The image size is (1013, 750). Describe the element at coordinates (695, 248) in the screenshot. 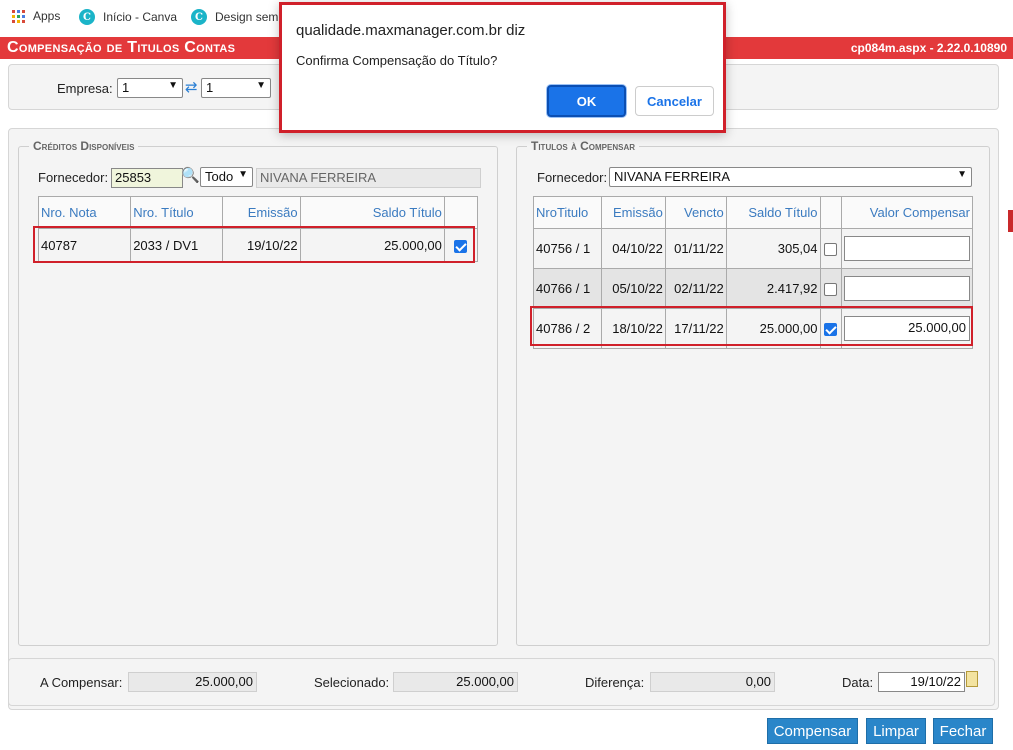

I see `cell-vencto: 01/11/22` at that location.